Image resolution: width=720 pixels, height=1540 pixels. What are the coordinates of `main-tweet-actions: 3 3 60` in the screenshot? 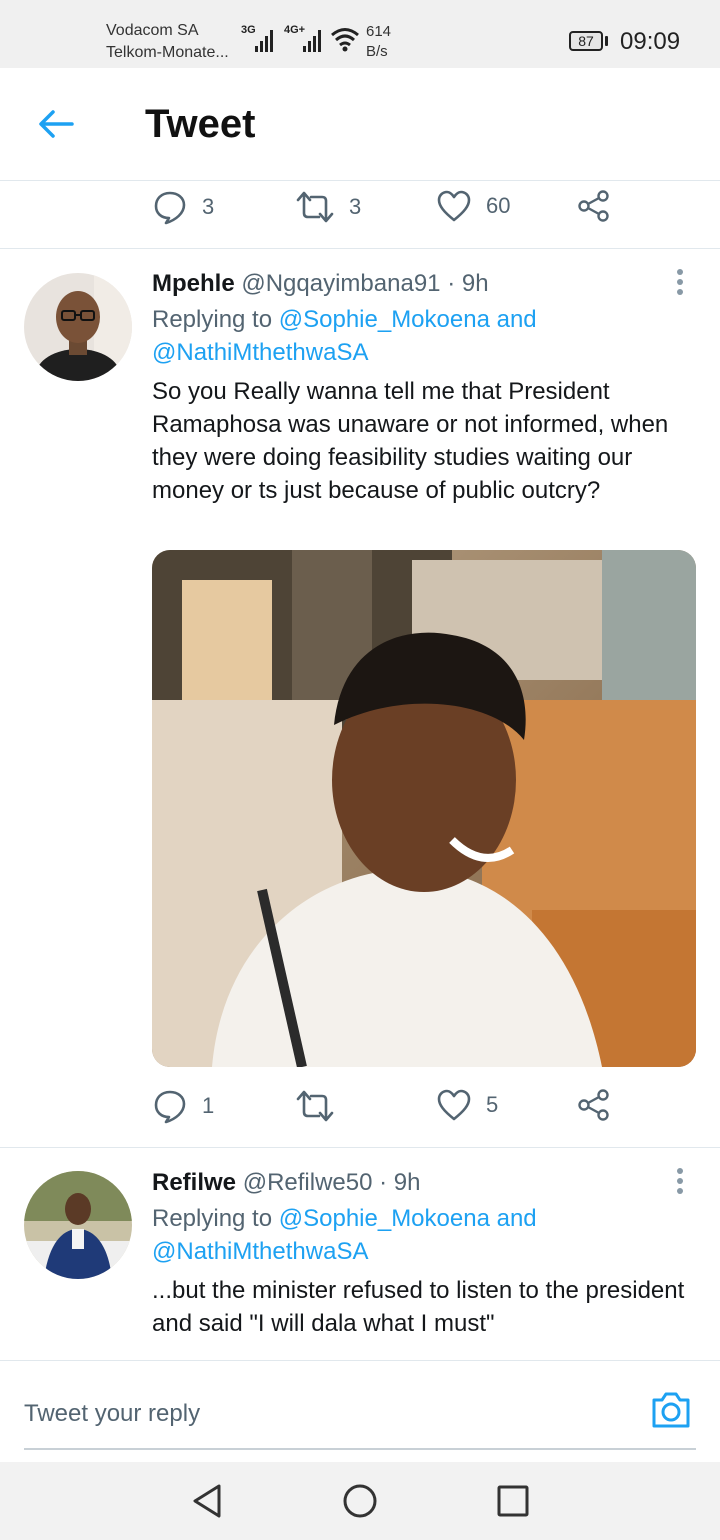 It's located at (412, 209).